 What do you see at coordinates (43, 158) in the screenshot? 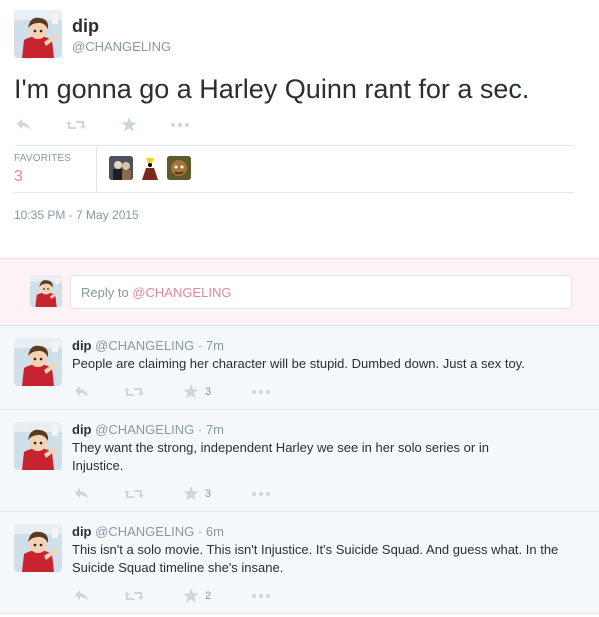
I see `favorites-label: FAVORITES` at bounding box center [43, 158].